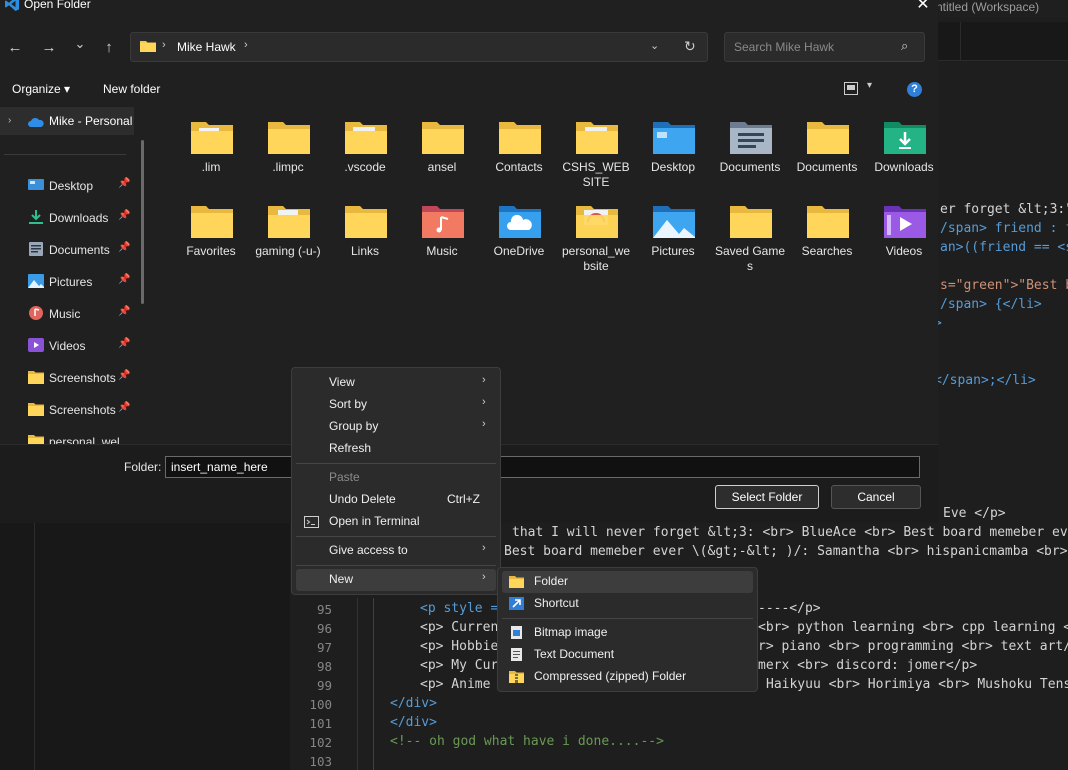  I want to click on folder-item: .vscode, so click(365, 160).